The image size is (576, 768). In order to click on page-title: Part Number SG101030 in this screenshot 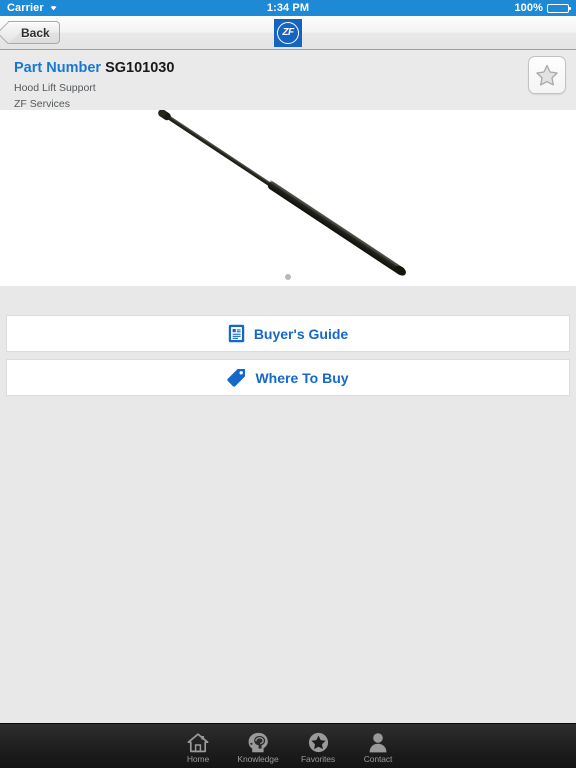, I will do `click(288, 68)`.